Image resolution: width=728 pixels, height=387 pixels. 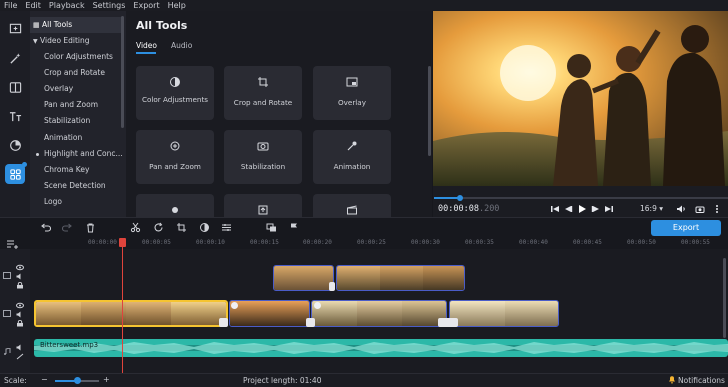 What do you see at coordinates (568, 209) in the screenshot?
I see `frame-back-icon` at bounding box center [568, 209].